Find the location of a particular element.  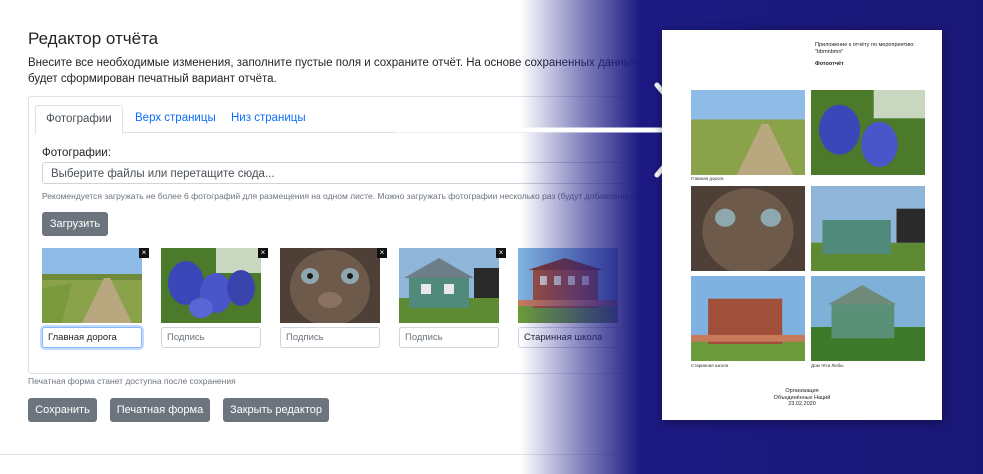

remove-photo-2-icon: × is located at coordinates (263, 253).